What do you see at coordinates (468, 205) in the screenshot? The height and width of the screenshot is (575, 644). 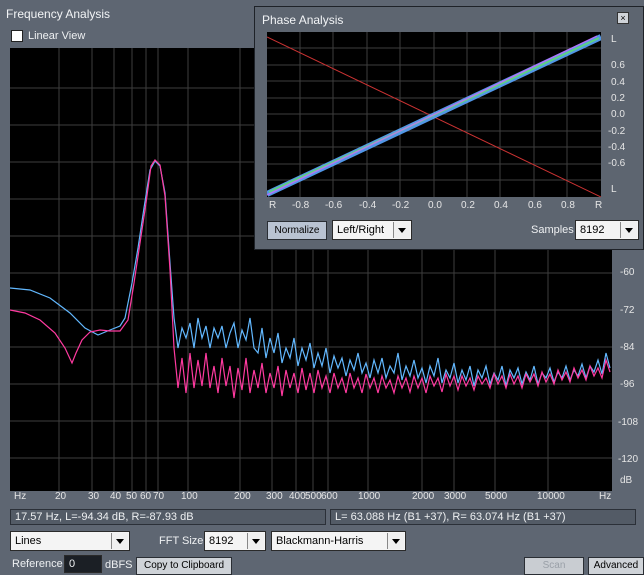 I see `phase-x-tick: 0.2` at bounding box center [468, 205].